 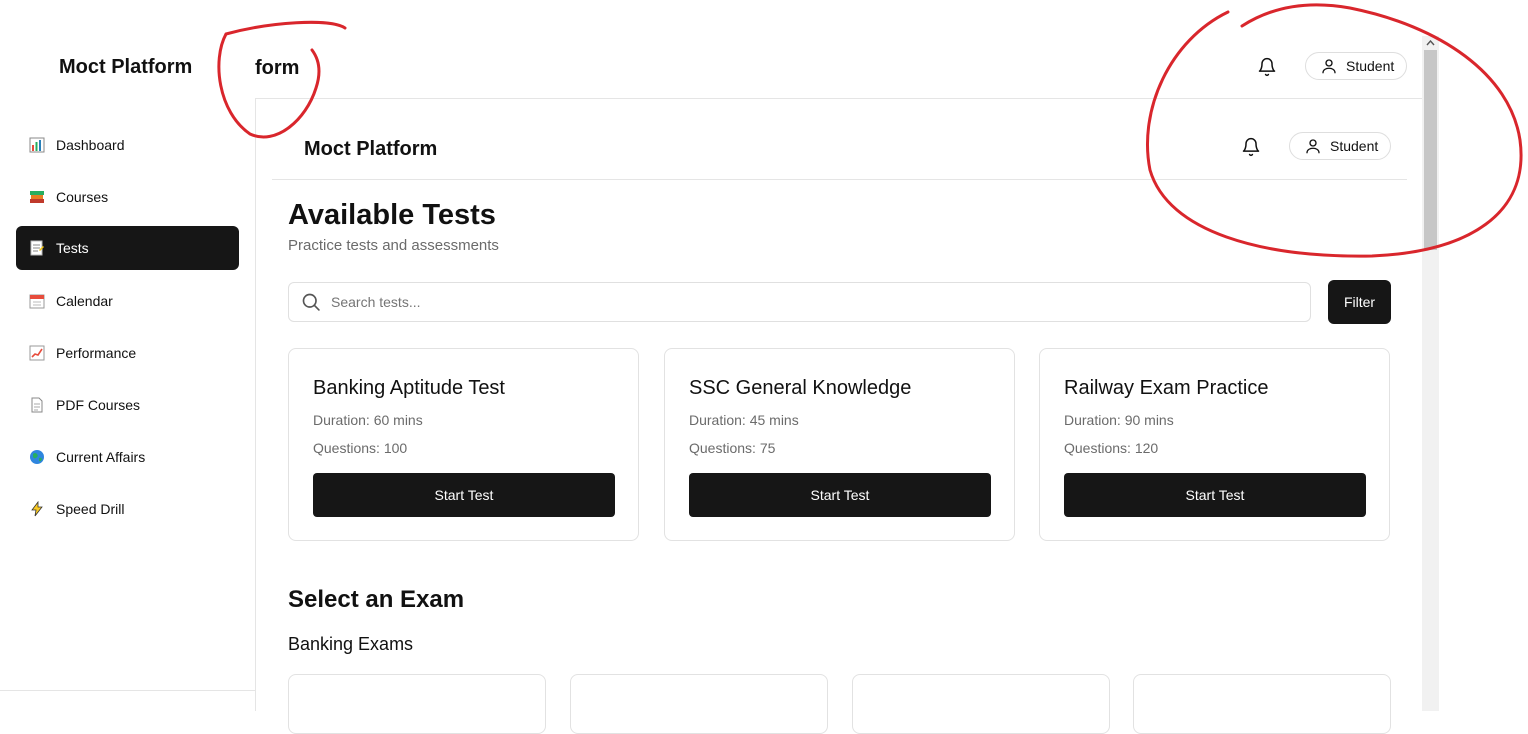 What do you see at coordinates (127, 248) in the screenshot?
I see `sidebar-item-tests: Tests` at bounding box center [127, 248].